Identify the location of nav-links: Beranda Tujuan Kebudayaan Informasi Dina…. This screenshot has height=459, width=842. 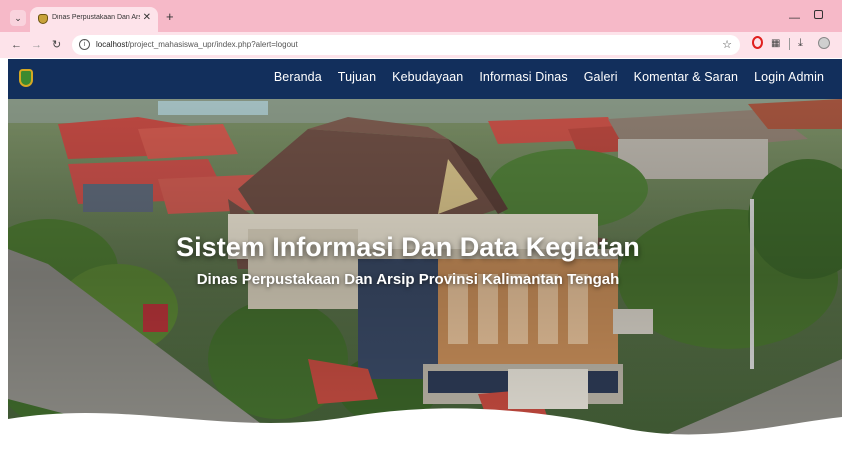
(549, 77).